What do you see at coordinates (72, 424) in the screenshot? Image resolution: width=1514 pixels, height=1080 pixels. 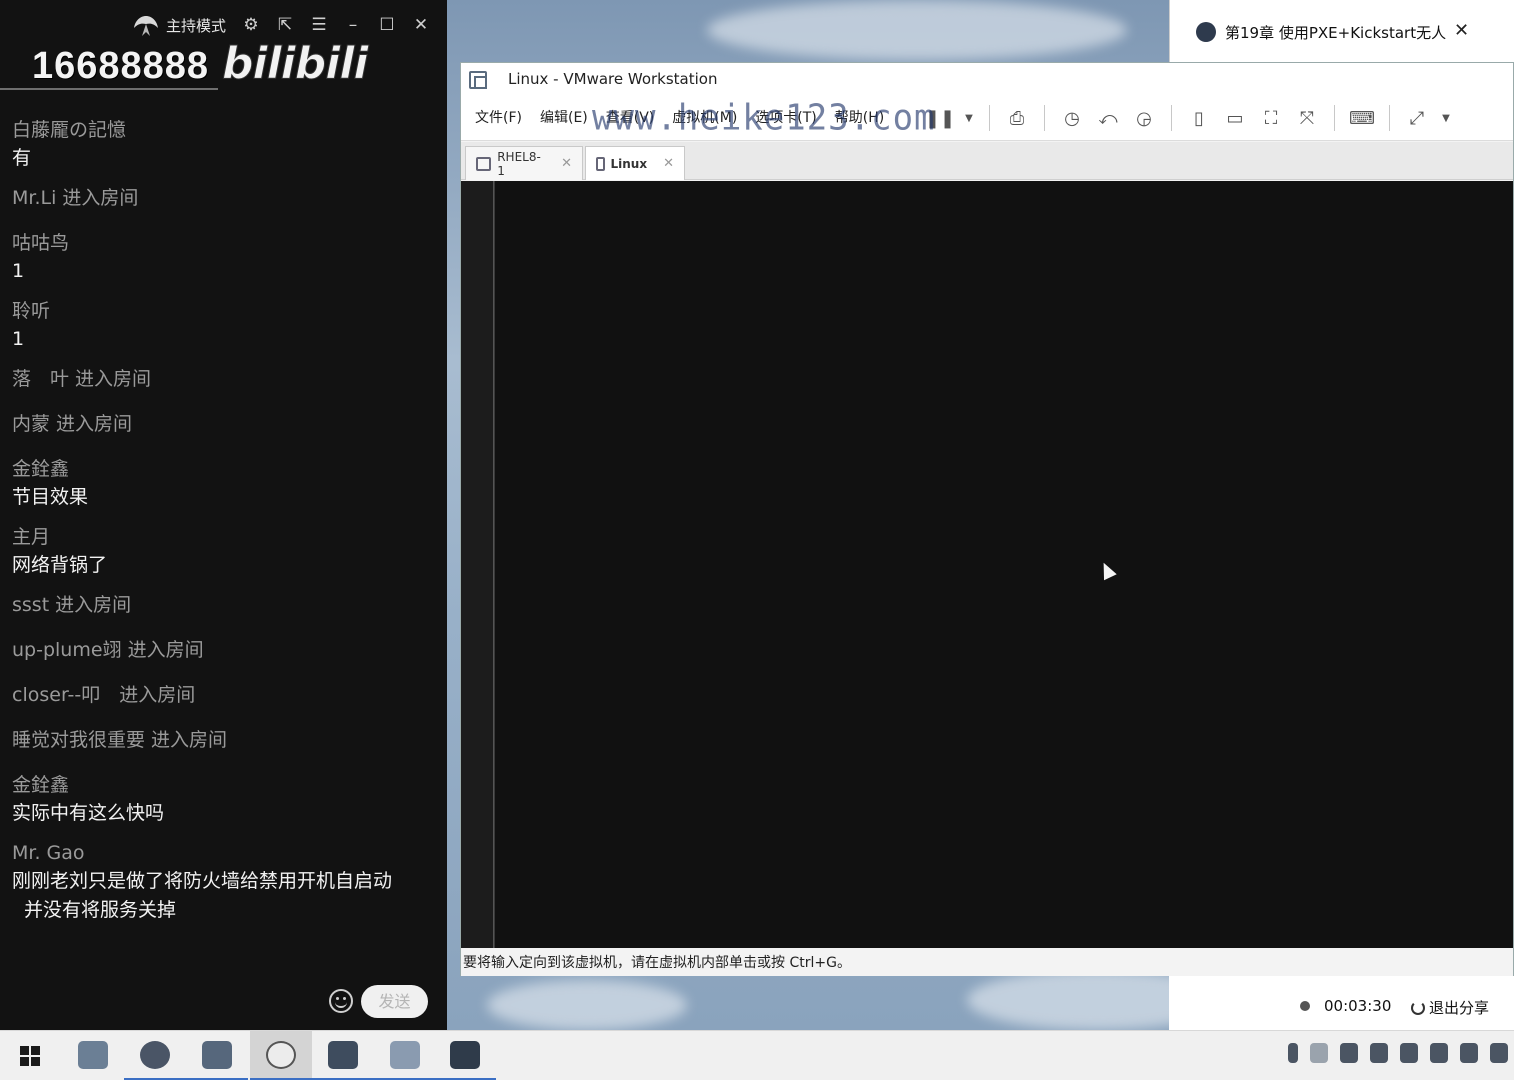 I see `chat-enter-notice: 内蒙 进入房间` at bounding box center [72, 424].